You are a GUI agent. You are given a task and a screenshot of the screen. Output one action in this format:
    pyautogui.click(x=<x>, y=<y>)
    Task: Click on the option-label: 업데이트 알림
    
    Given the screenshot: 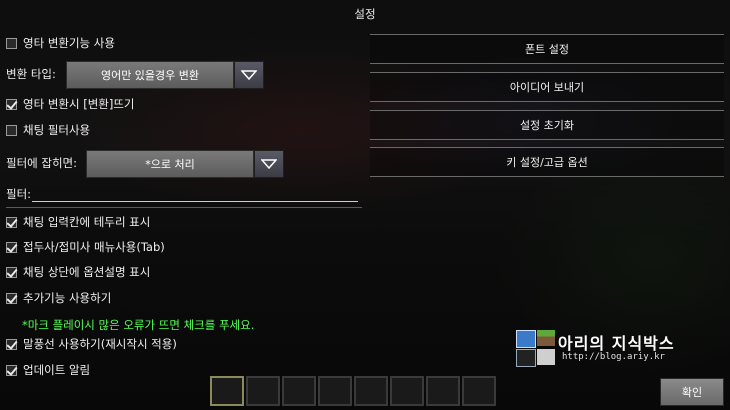 What is the action you would take?
    pyautogui.click(x=57, y=370)
    